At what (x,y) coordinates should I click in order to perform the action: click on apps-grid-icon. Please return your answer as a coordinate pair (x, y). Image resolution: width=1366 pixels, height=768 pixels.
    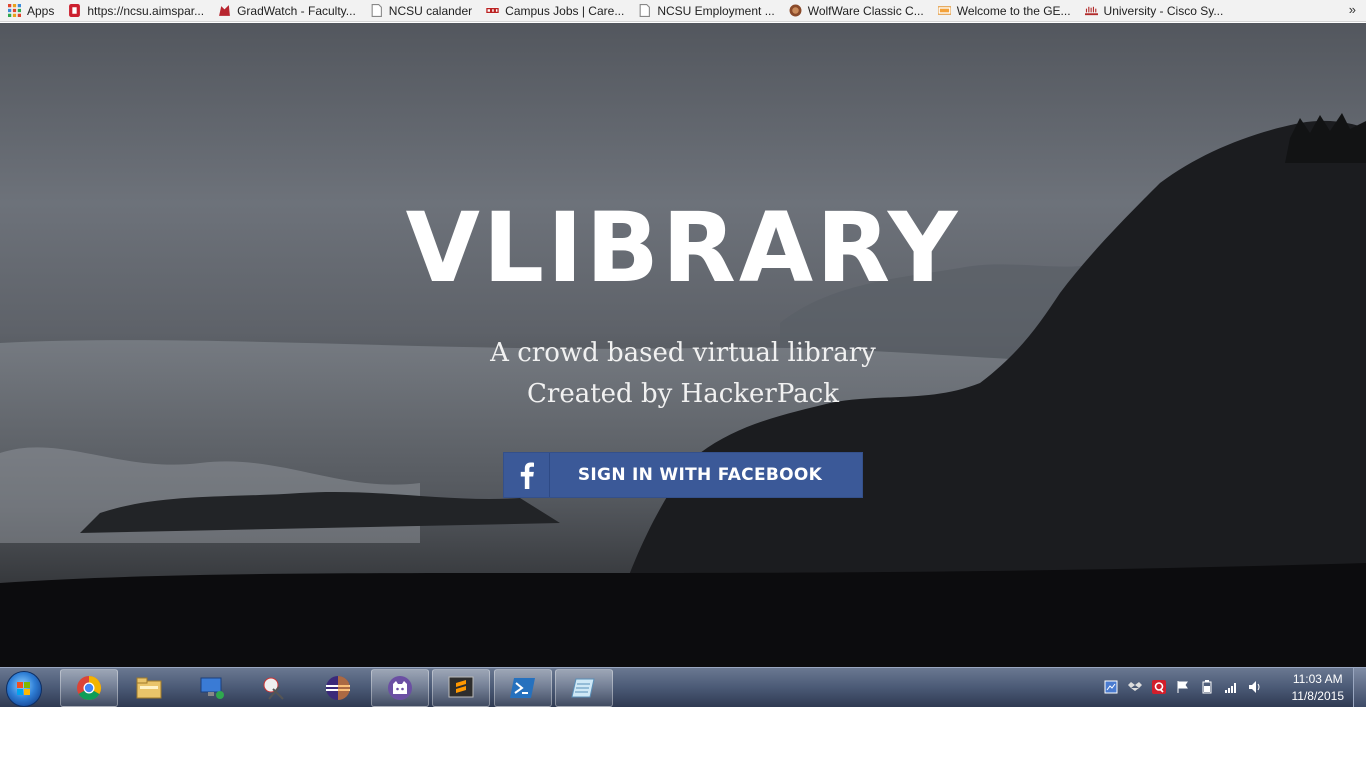
    Looking at the image, I should click on (14, 10).